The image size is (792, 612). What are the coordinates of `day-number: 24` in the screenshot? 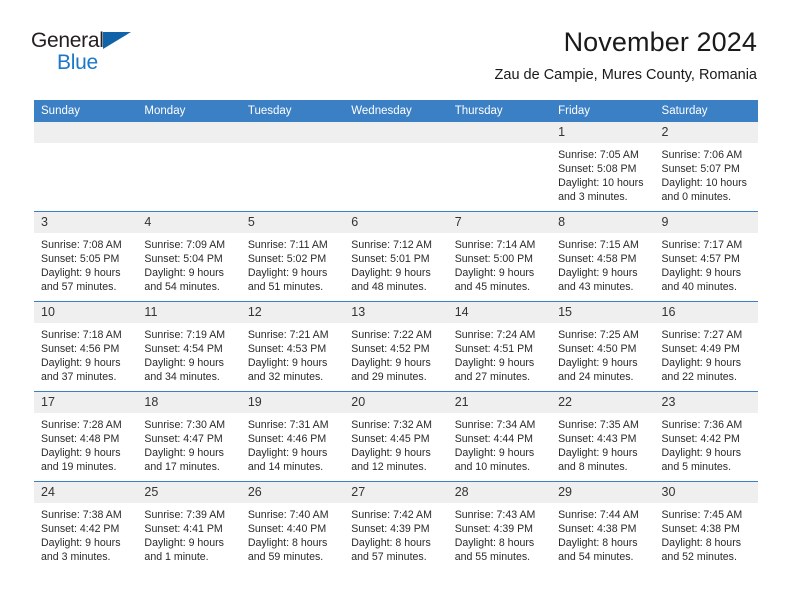 It's located at (86, 493).